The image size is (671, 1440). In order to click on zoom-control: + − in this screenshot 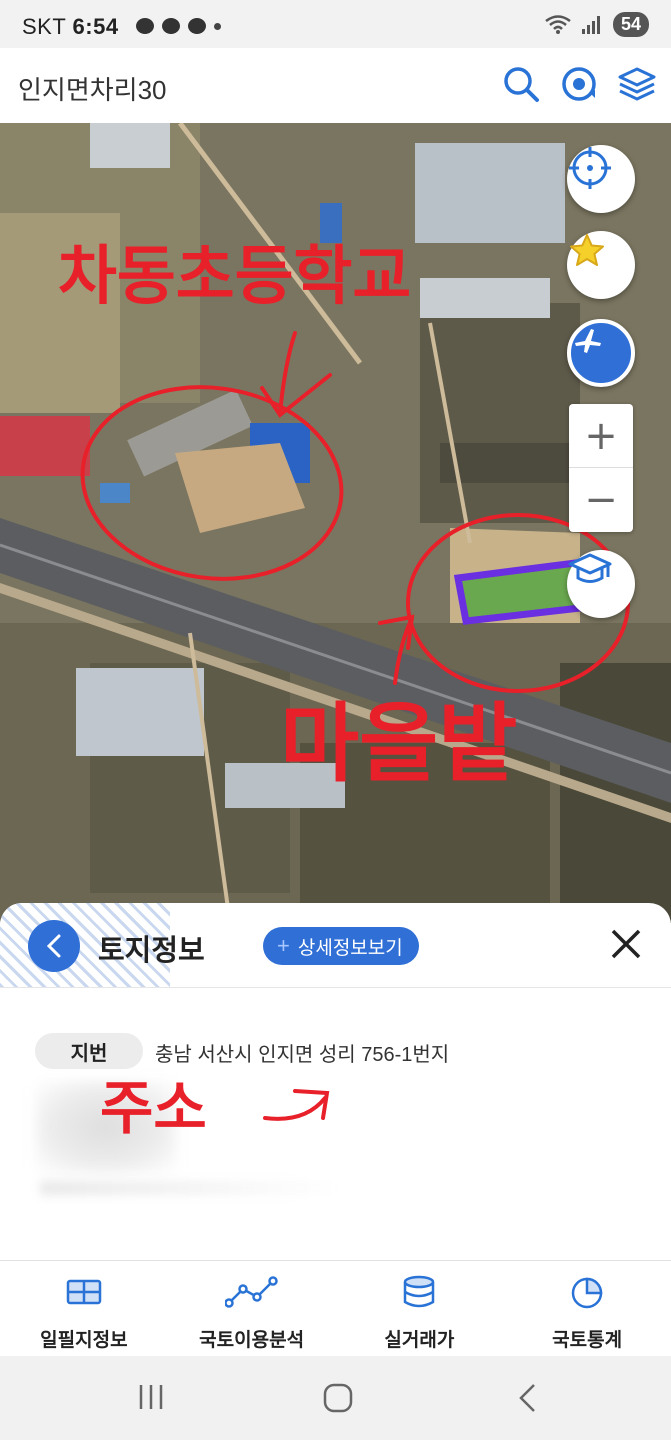, I will do `click(601, 468)`.